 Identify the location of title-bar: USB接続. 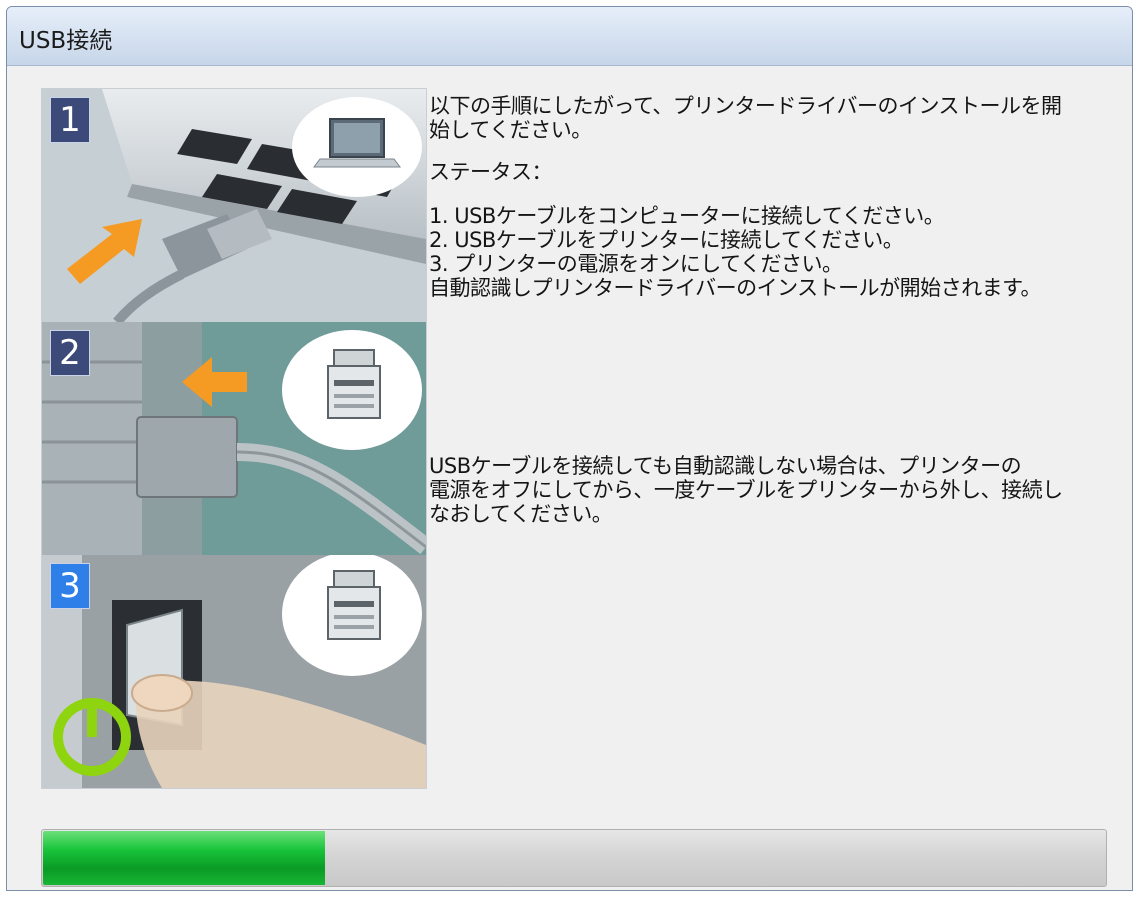
(569, 36).